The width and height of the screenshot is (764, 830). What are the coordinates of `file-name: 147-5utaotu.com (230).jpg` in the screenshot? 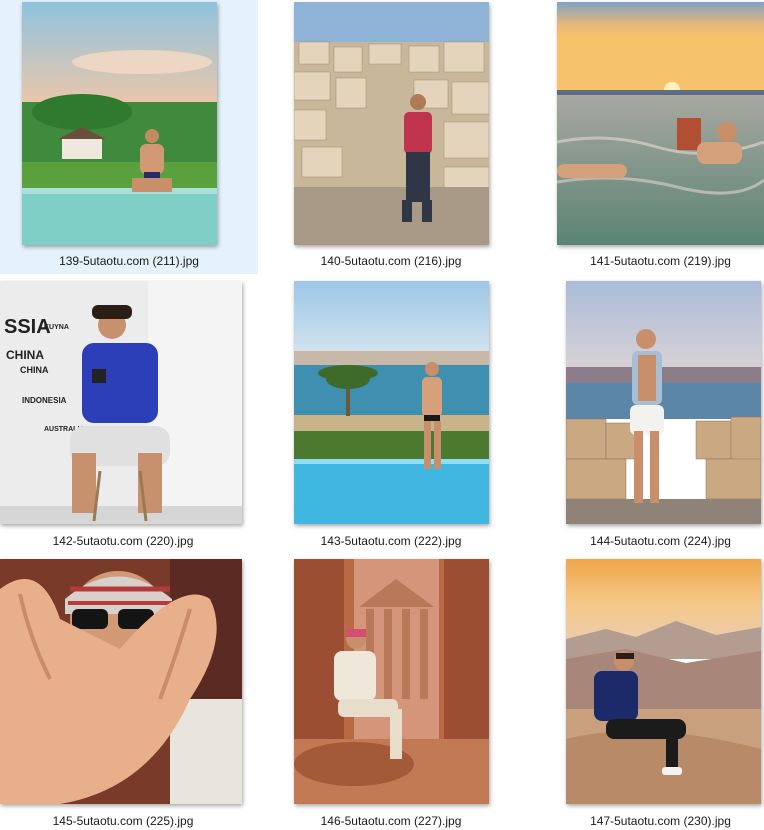 It's located at (660, 821).